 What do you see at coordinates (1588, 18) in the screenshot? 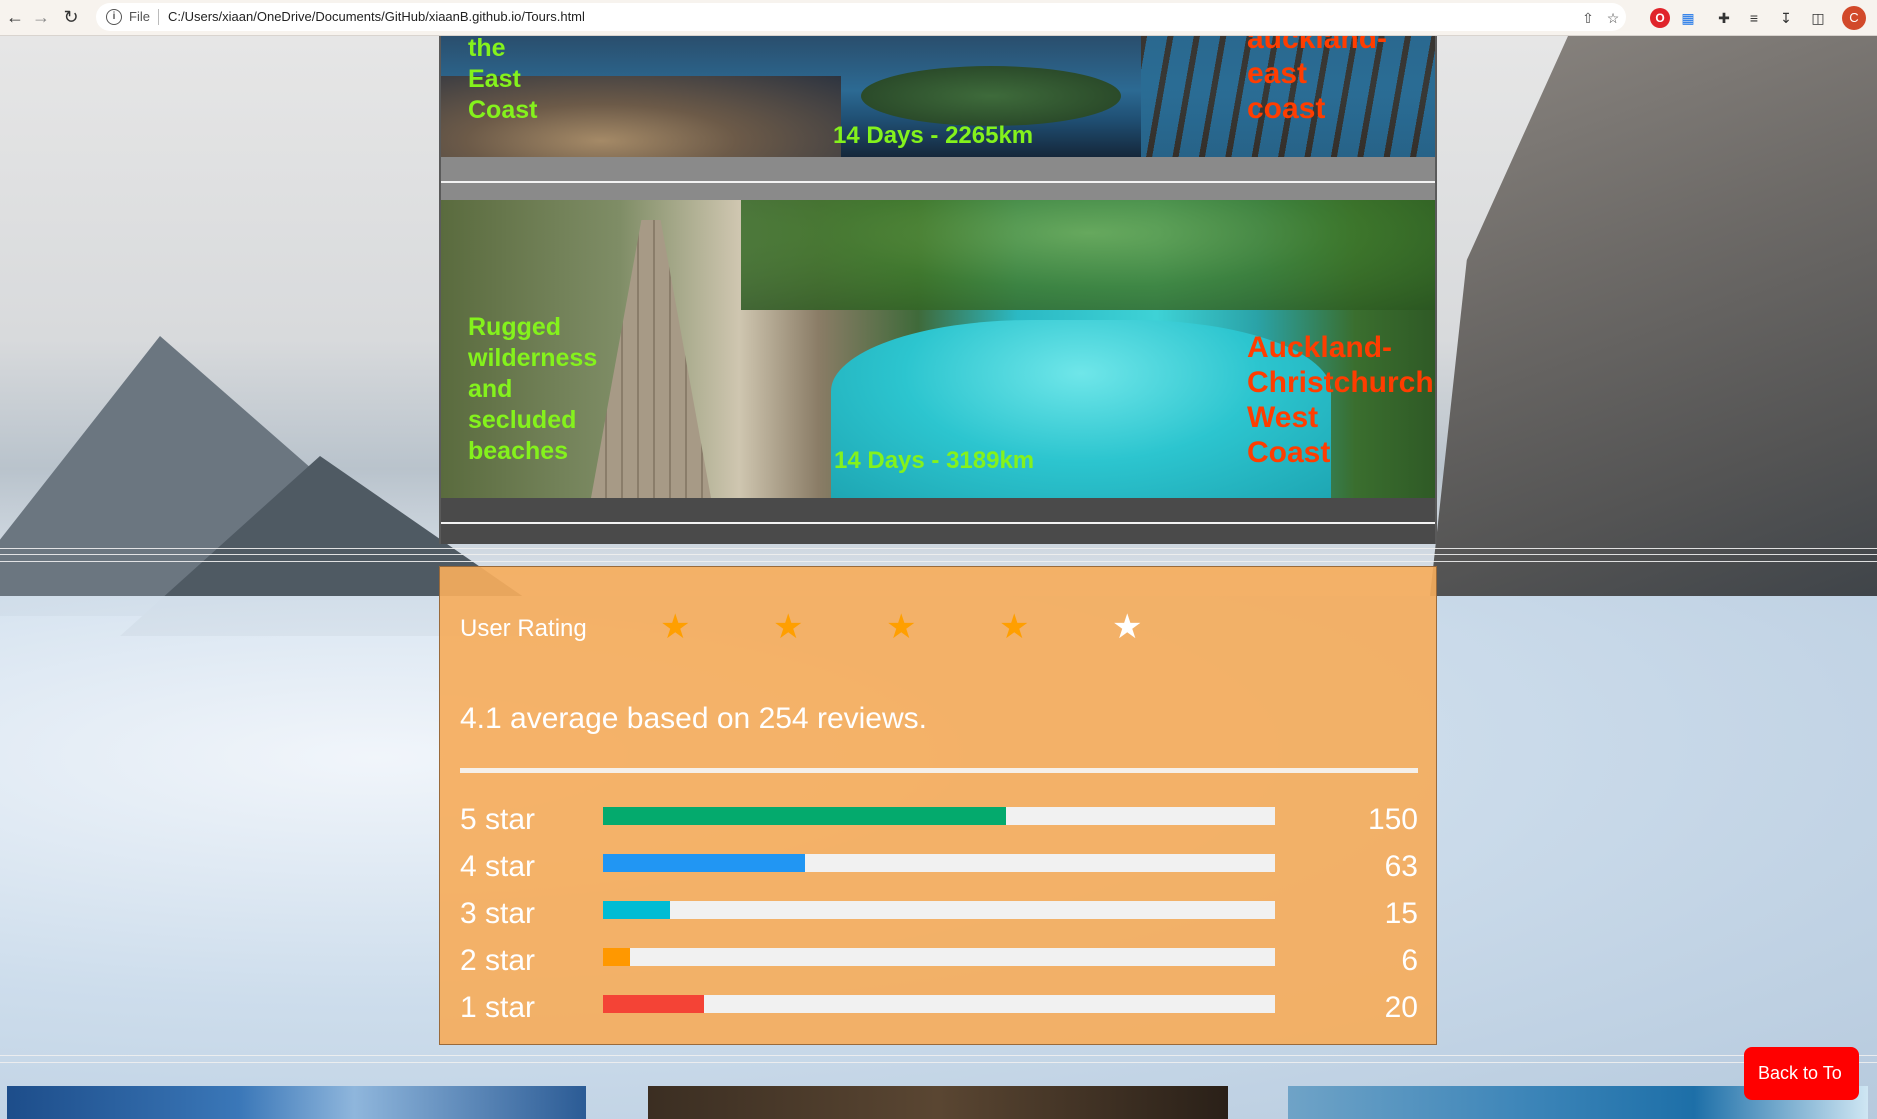
I see `share-icon: ⇧` at bounding box center [1588, 18].